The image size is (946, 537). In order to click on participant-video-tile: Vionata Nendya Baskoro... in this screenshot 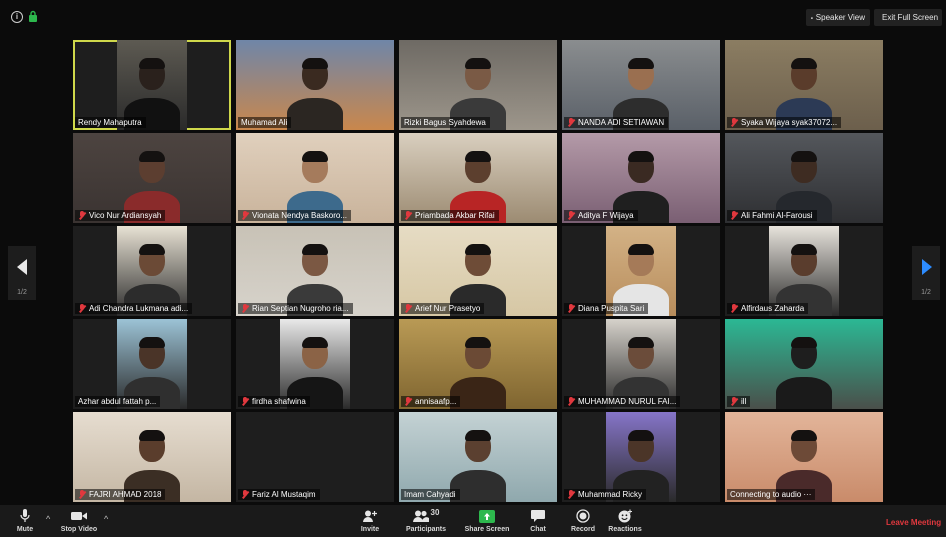, I will do `click(315, 178)`.